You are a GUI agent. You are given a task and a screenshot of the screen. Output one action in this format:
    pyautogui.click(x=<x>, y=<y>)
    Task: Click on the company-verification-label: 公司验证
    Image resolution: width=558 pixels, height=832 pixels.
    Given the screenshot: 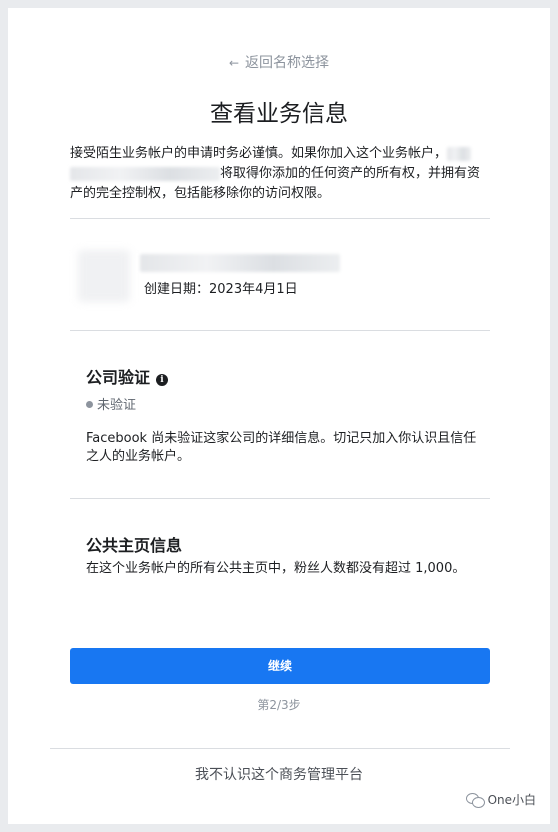 What is the action you would take?
    pyautogui.click(x=118, y=377)
    